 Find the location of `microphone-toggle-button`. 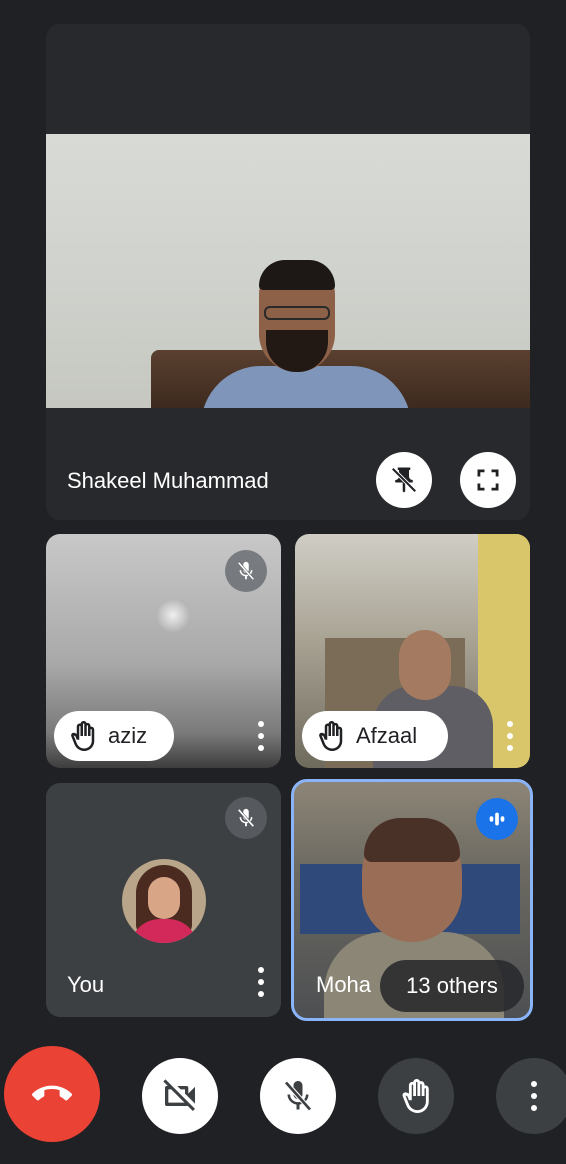

microphone-toggle-button is located at coordinates (298, 1096).